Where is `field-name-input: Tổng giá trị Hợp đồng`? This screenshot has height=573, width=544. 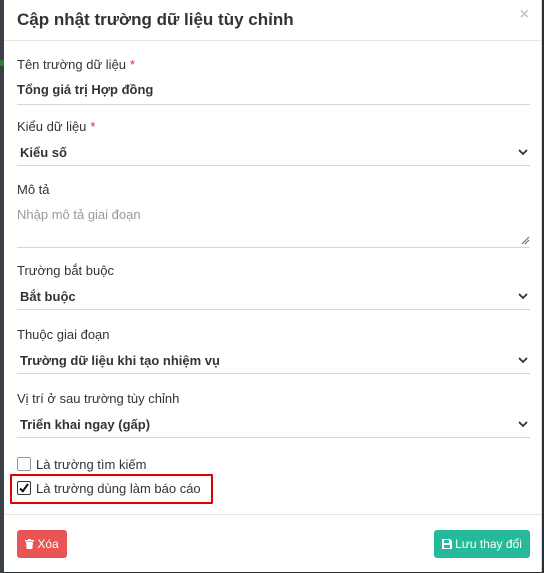
field-name-input: Tổng giá trị Hợp đồng is located at coordinates (85, 89).